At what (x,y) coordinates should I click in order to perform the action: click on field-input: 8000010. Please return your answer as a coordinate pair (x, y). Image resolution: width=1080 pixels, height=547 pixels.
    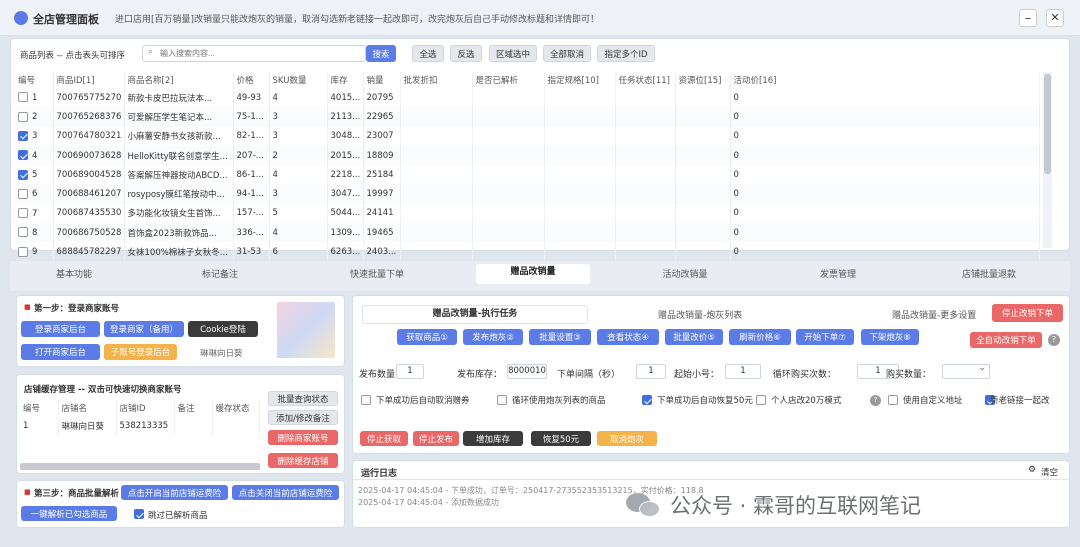
    Looking at the image, I should click on (527, 371).